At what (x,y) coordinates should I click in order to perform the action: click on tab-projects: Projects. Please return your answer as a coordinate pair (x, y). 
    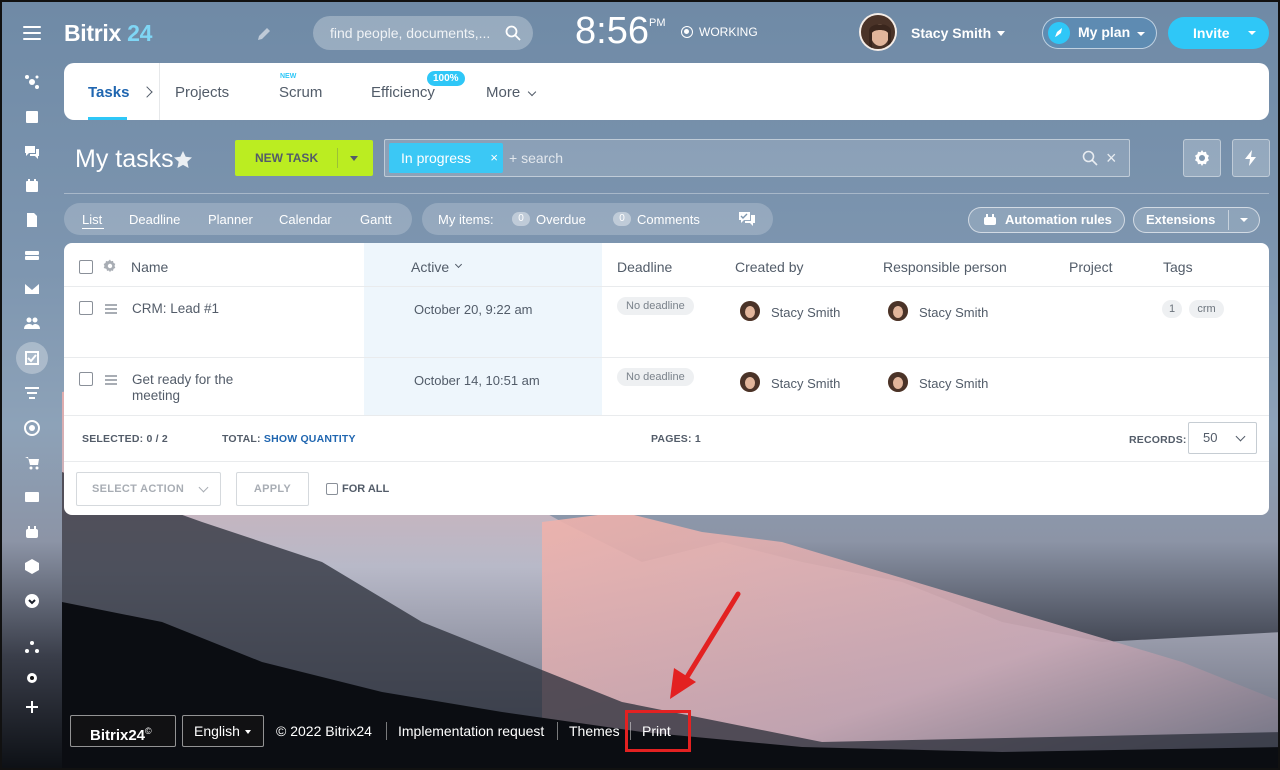
    Looking at the image, I should click on (202, 92).